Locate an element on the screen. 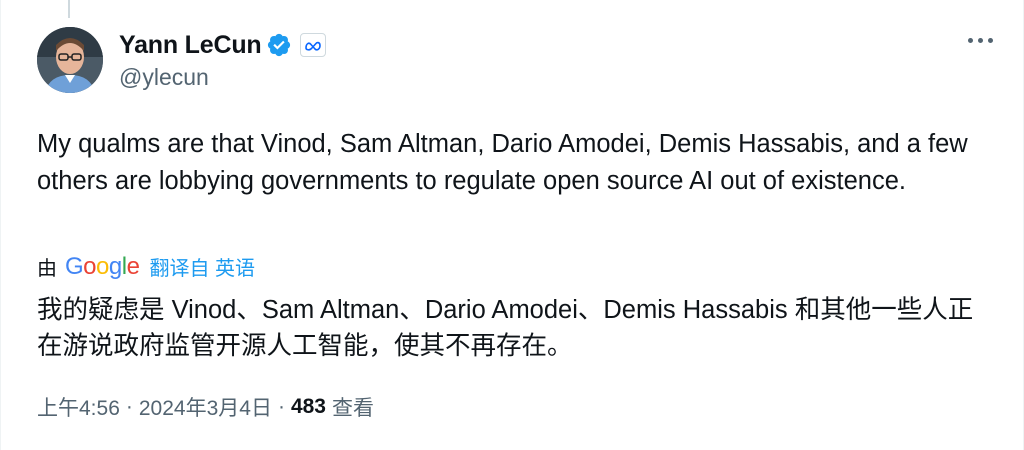 The image size is (1024, 450). thread-line is located at coordinates (69, 9).